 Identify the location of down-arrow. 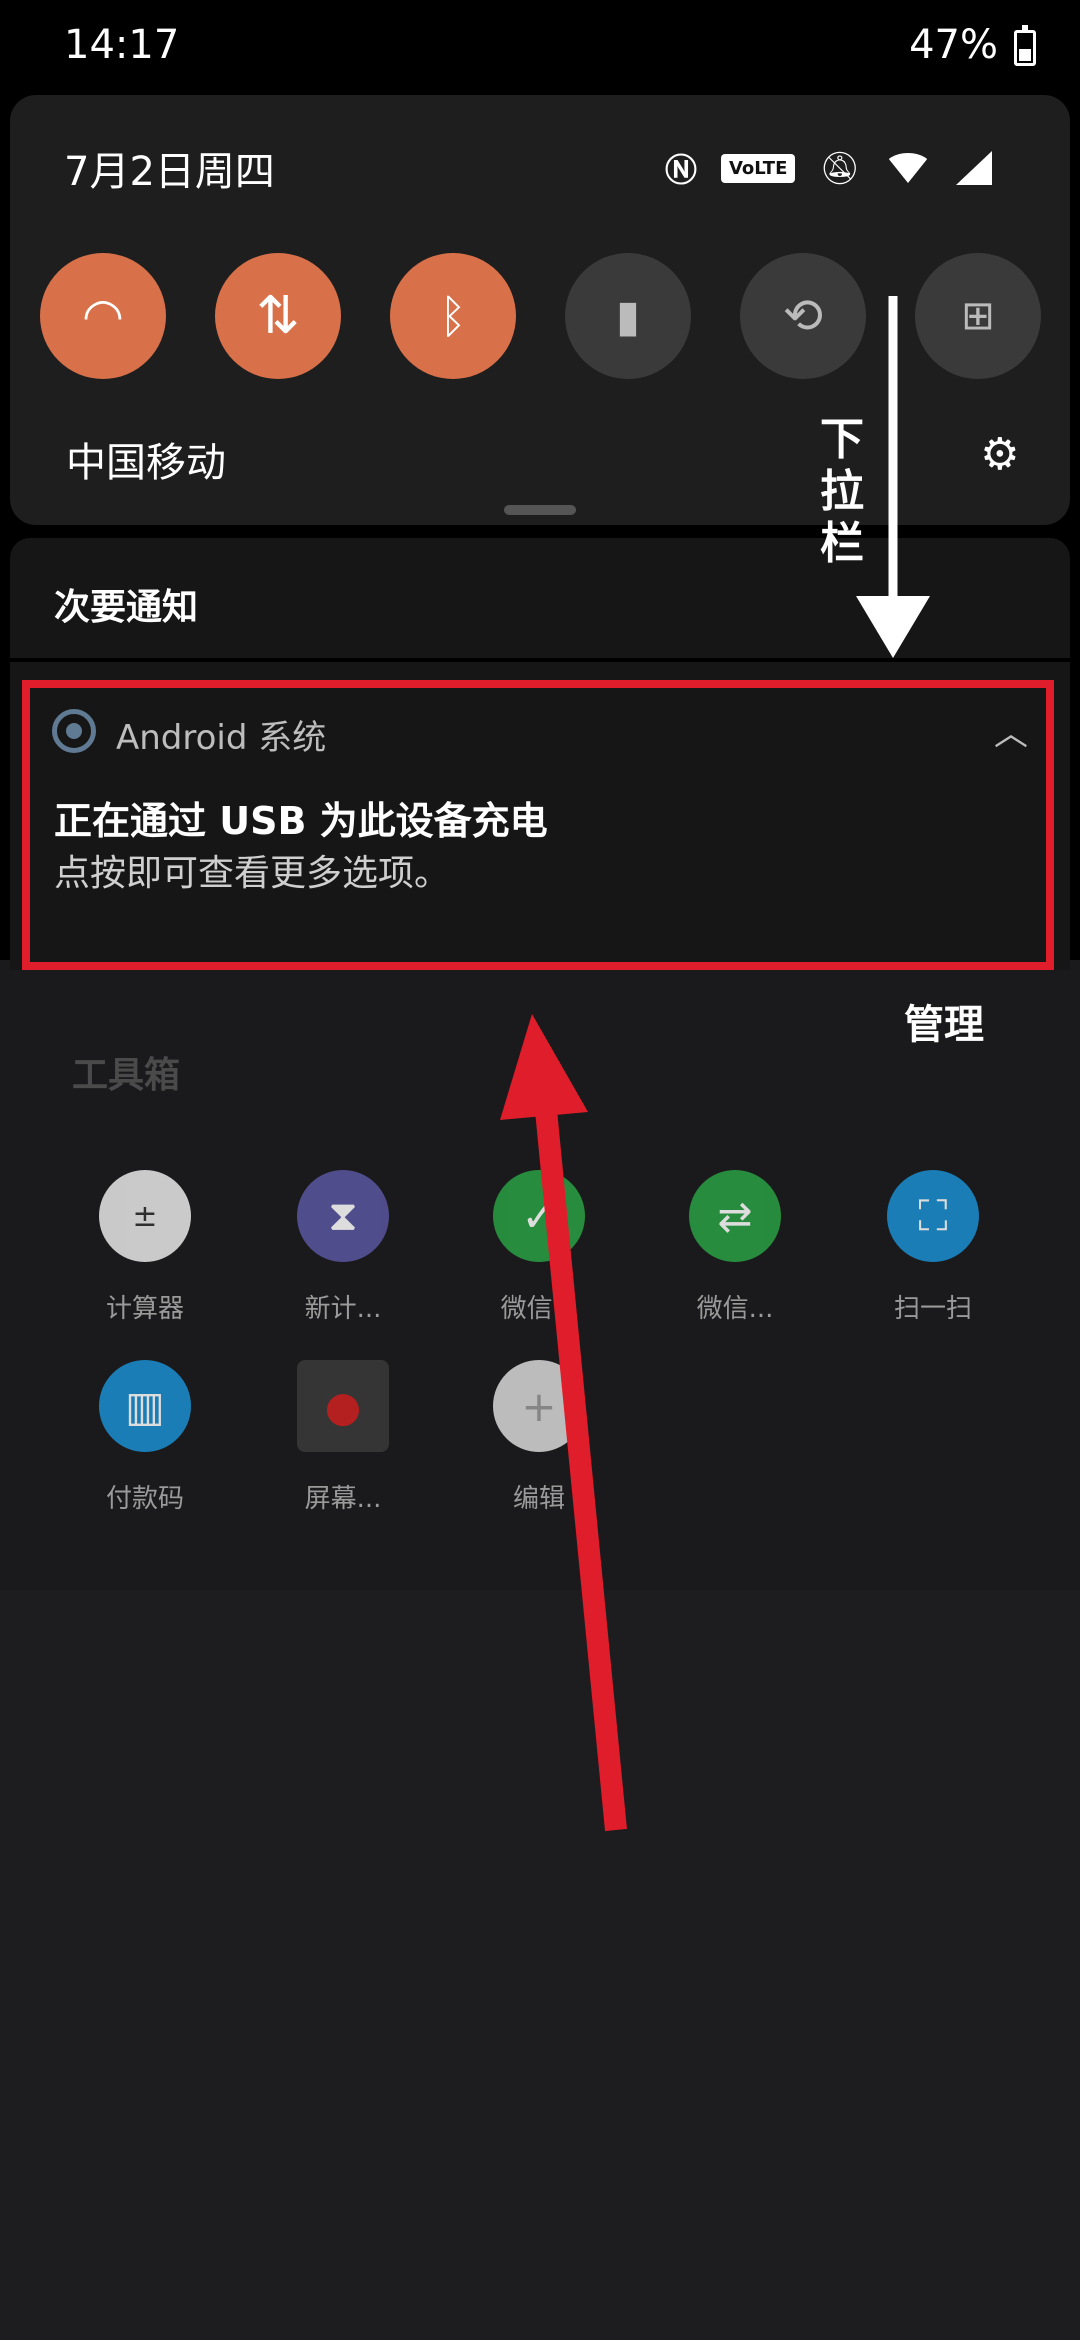
(893, 477).